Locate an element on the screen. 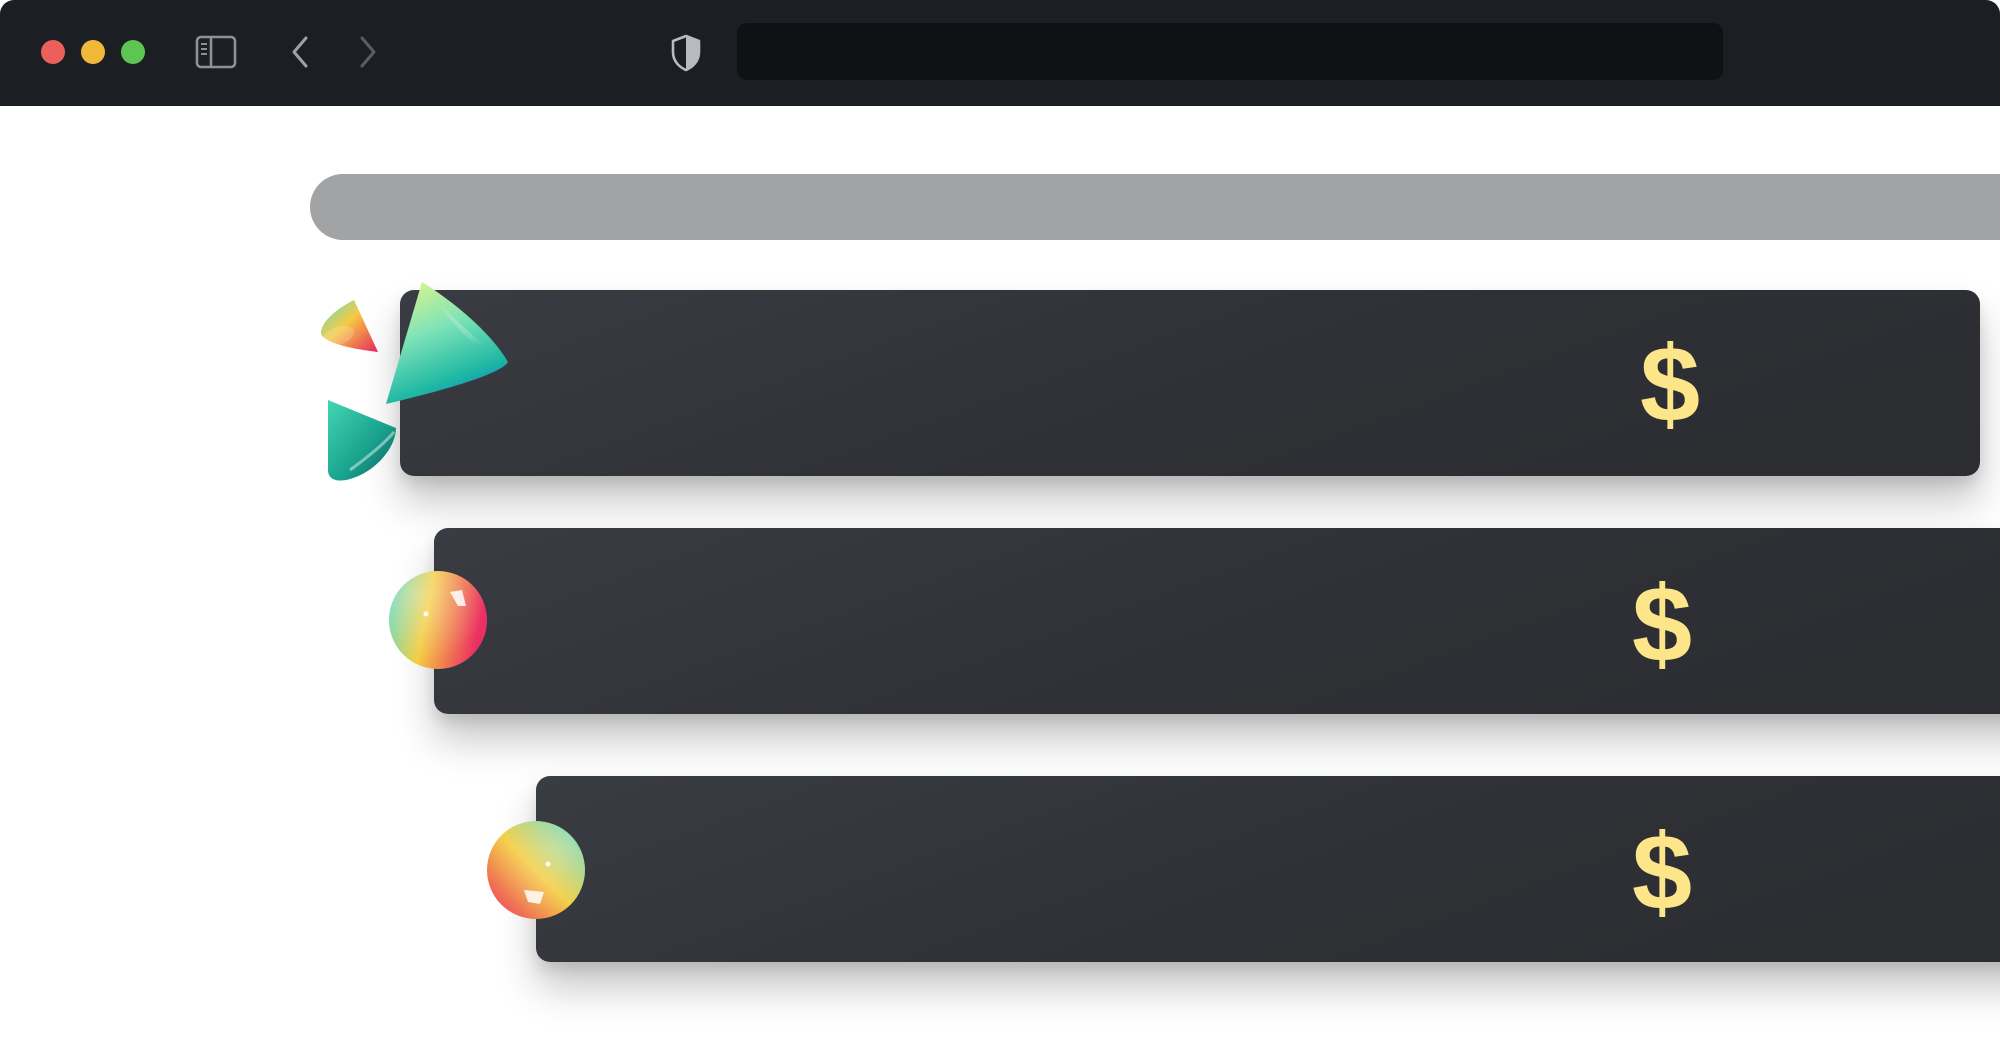 This screenshot has width=2000, height=1038. close-window-button is located at coordinates (53, 52).